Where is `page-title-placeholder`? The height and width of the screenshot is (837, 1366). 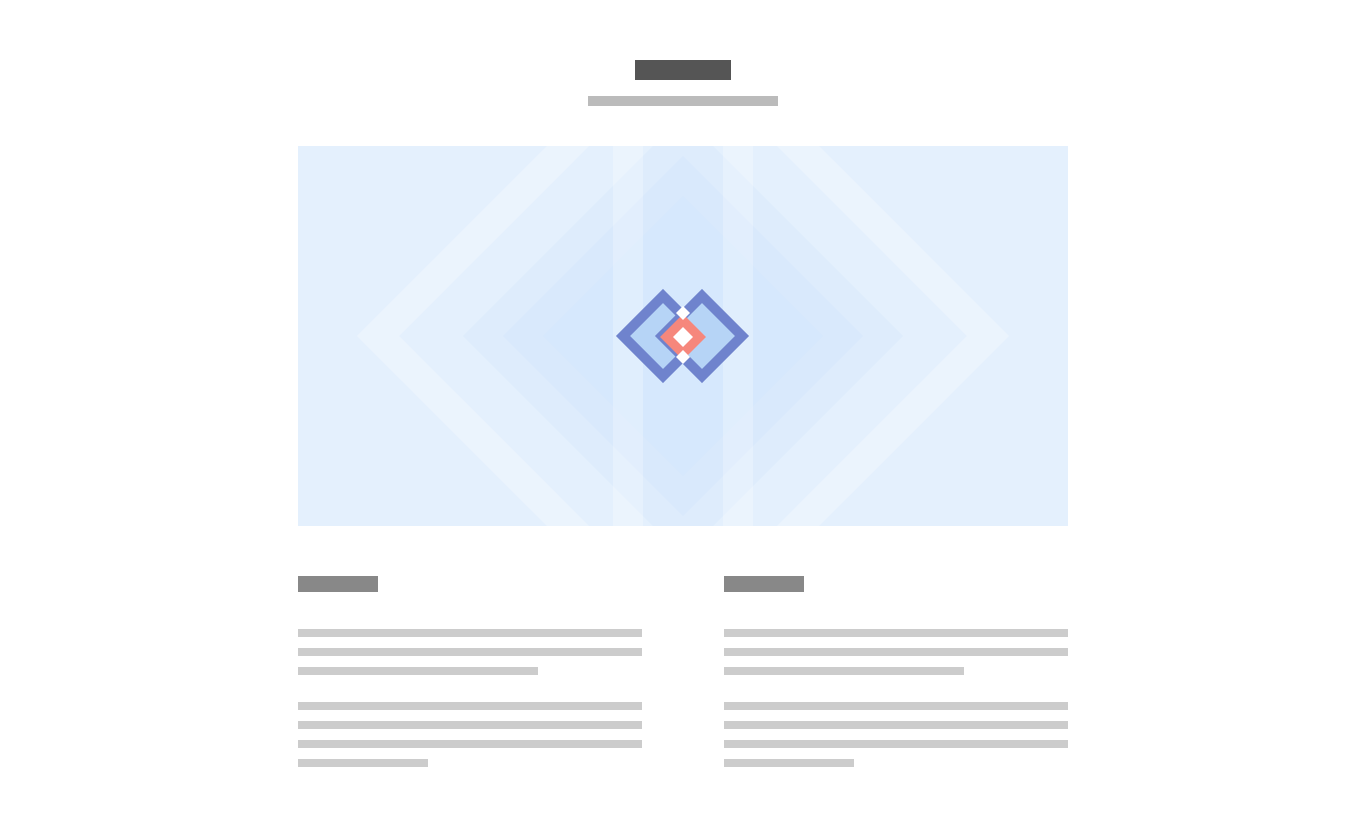 page-title-placeholder is located at coordinates (683, 70).